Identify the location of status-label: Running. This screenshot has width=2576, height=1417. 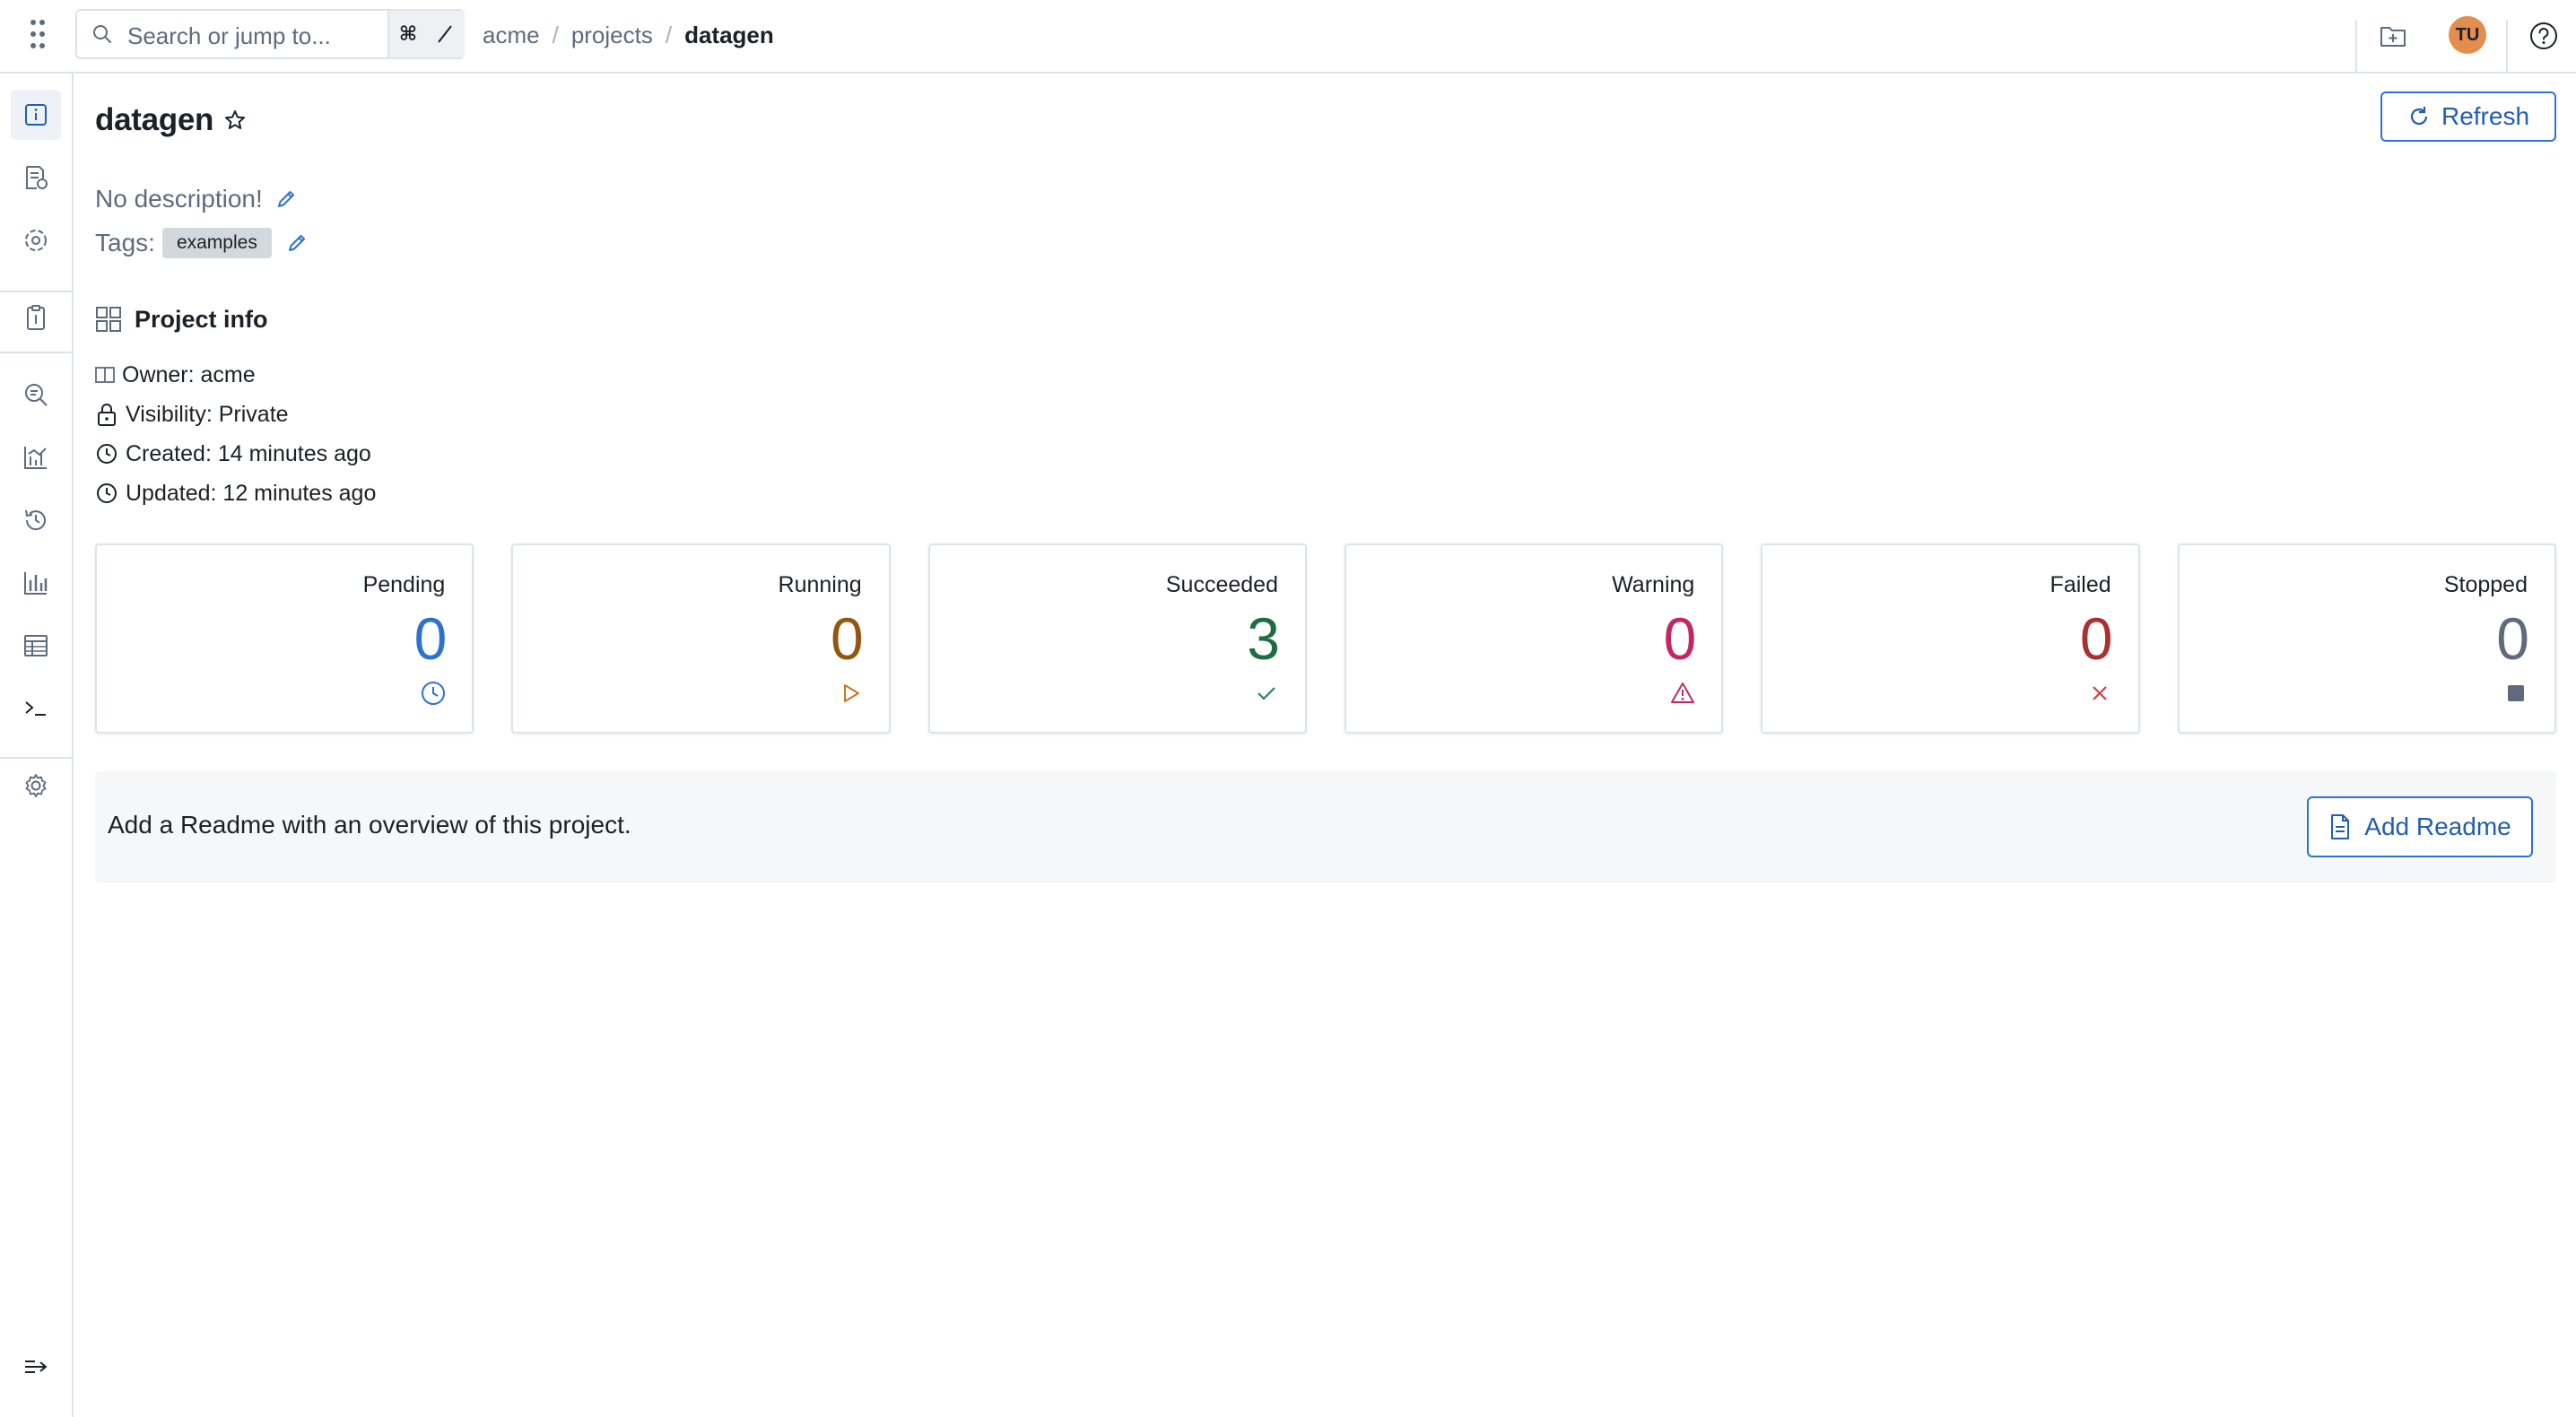
(820, 585).